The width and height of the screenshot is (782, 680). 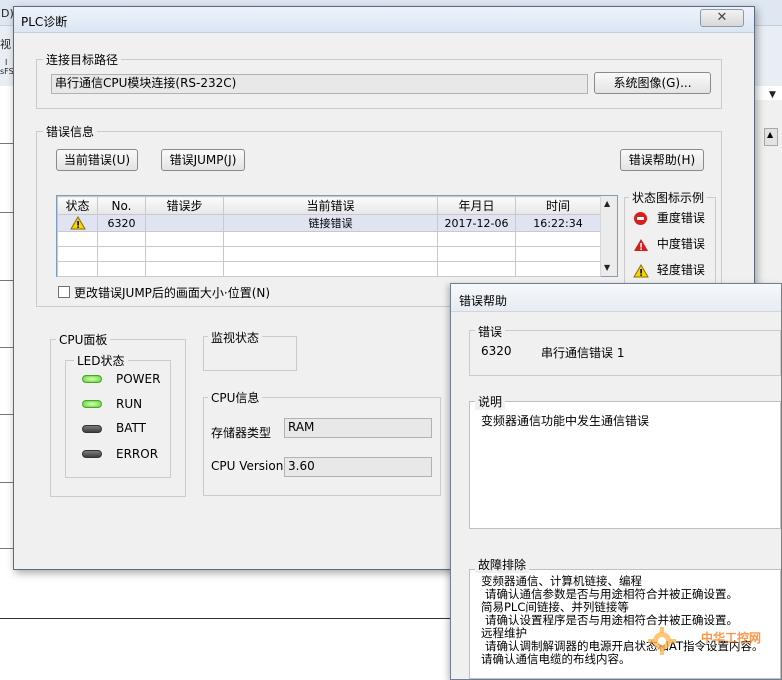 What do you see at coordinates (640, 218) in the screenshot?
I see `heavy-error-icon` at bounding box center [640, 218].